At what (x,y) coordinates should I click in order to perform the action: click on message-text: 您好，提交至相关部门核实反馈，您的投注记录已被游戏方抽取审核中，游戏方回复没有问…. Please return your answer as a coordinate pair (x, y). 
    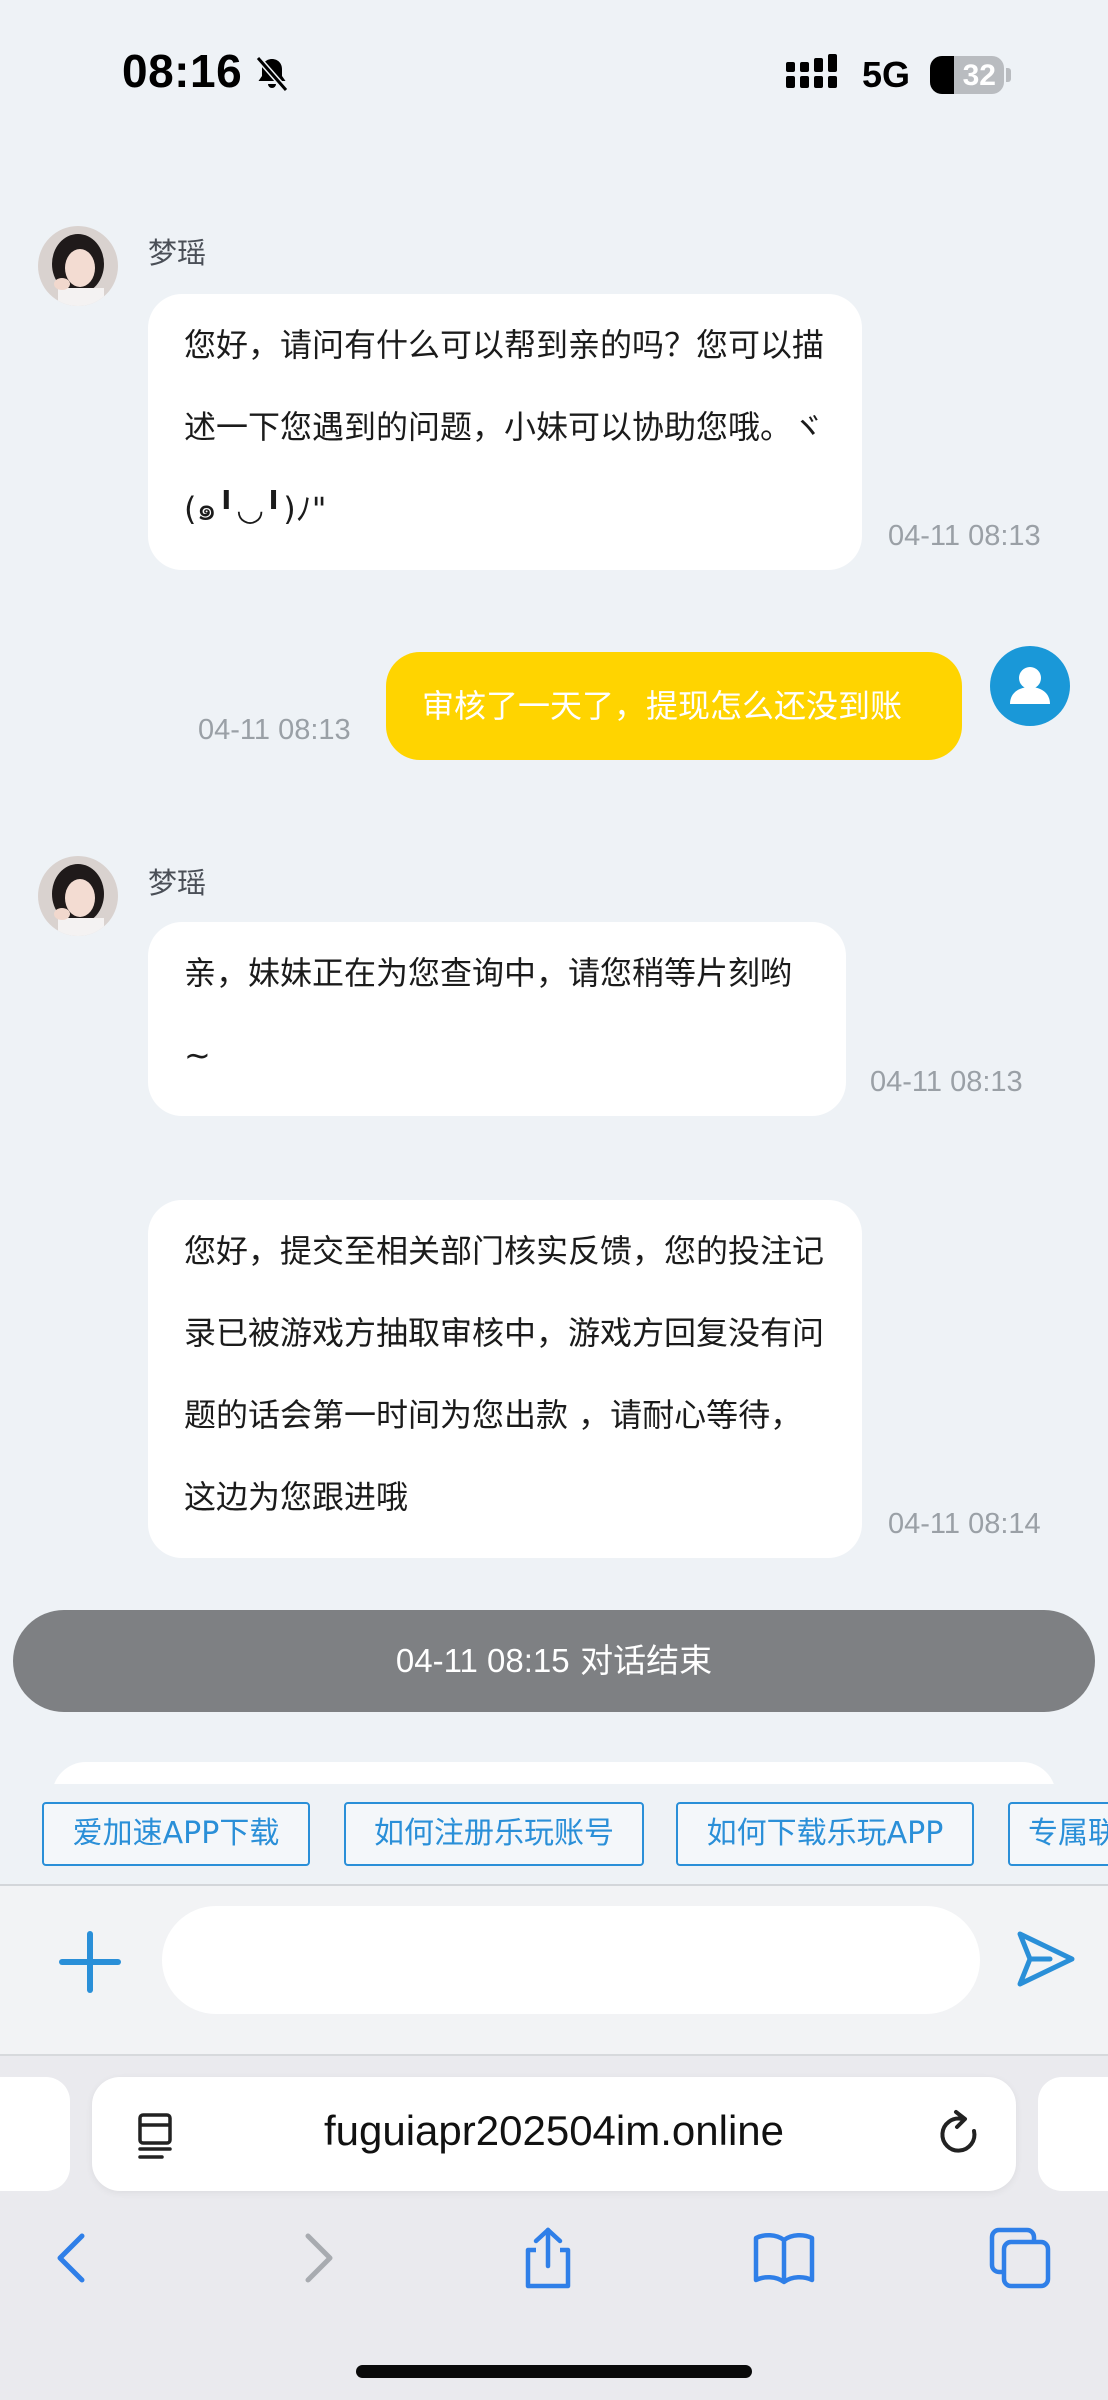
    Looking at the image, I should click on (504, 1374).